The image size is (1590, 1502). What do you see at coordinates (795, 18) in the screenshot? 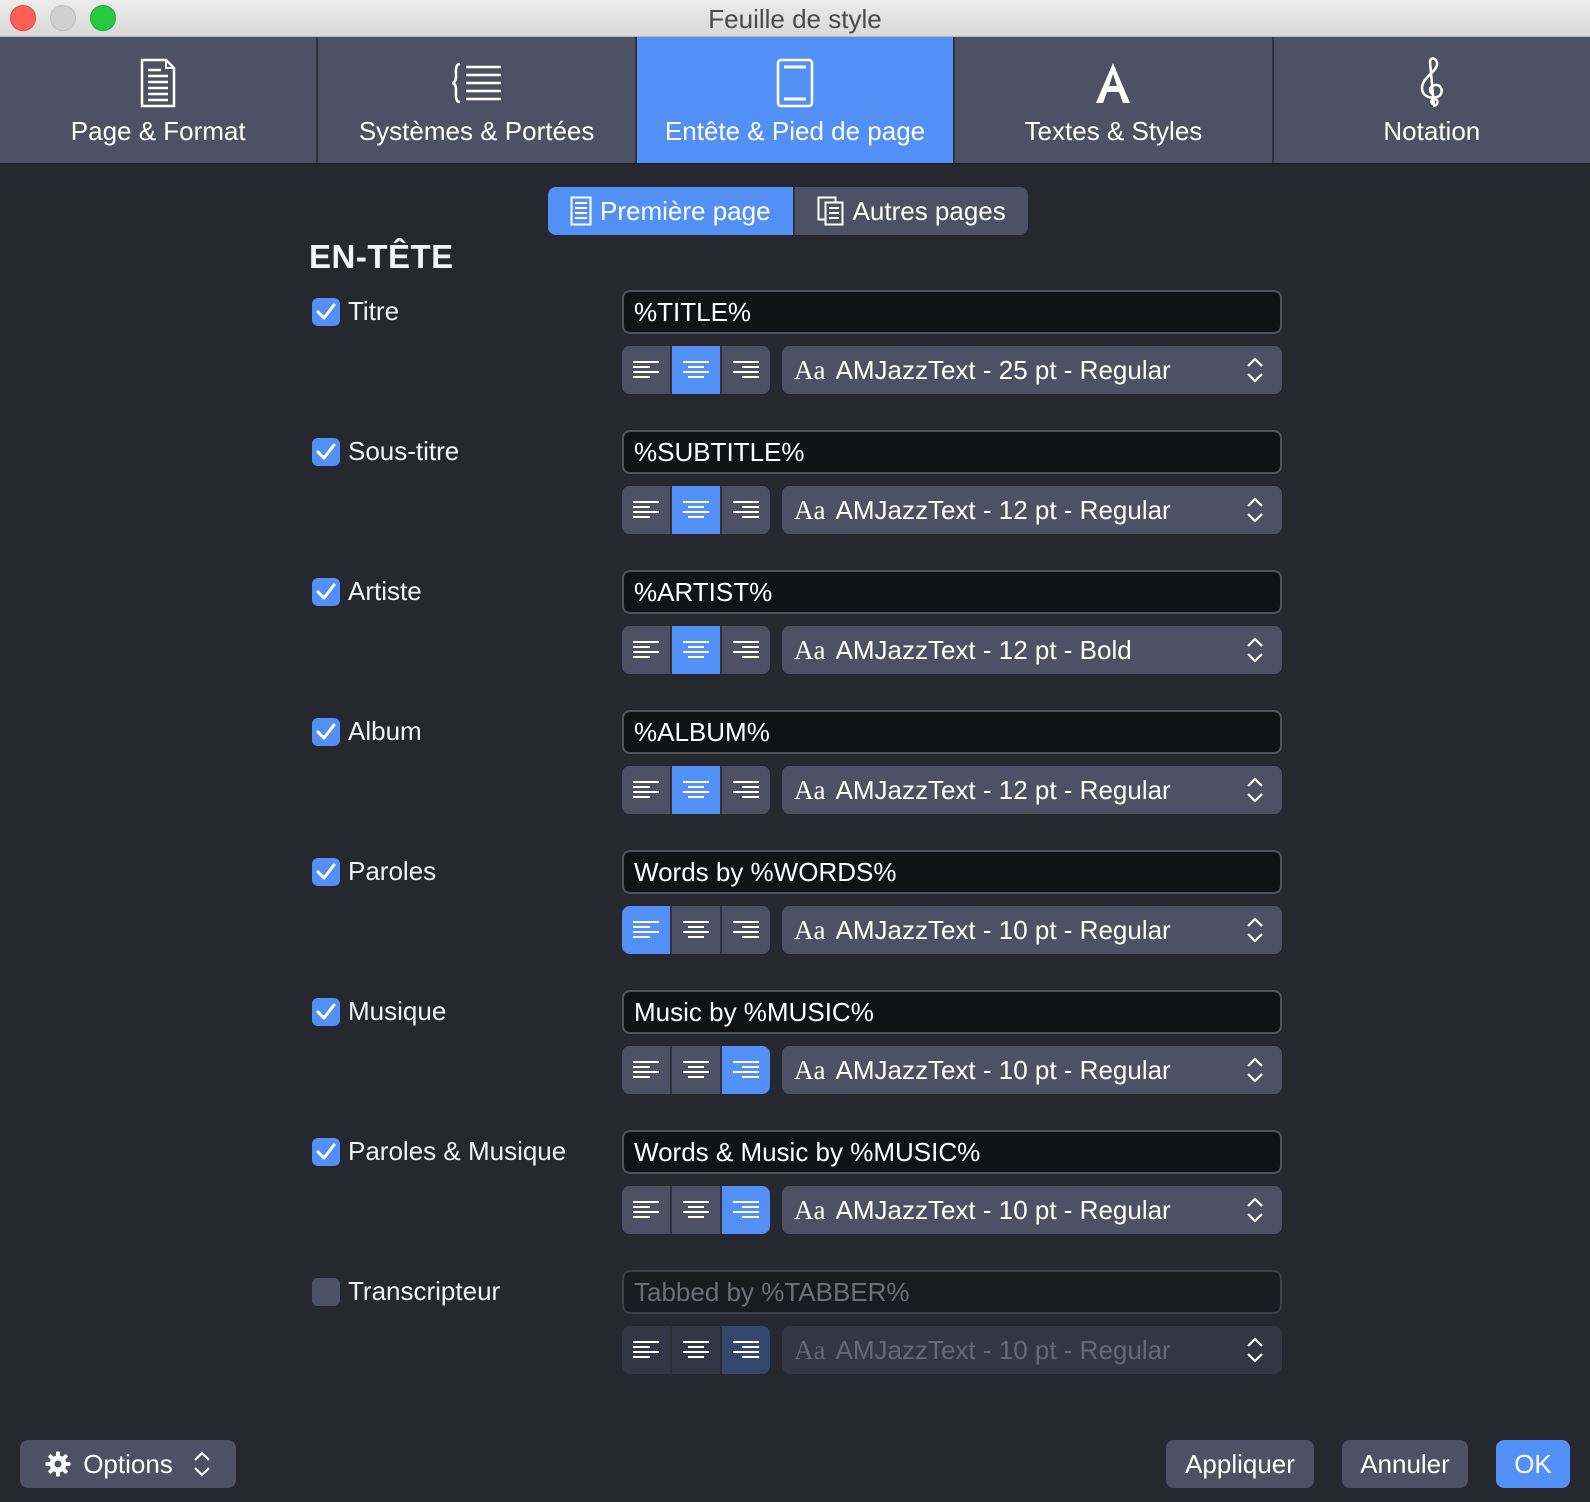
I see `title-bar: Feuille de style` at bounding box center [795, 18].